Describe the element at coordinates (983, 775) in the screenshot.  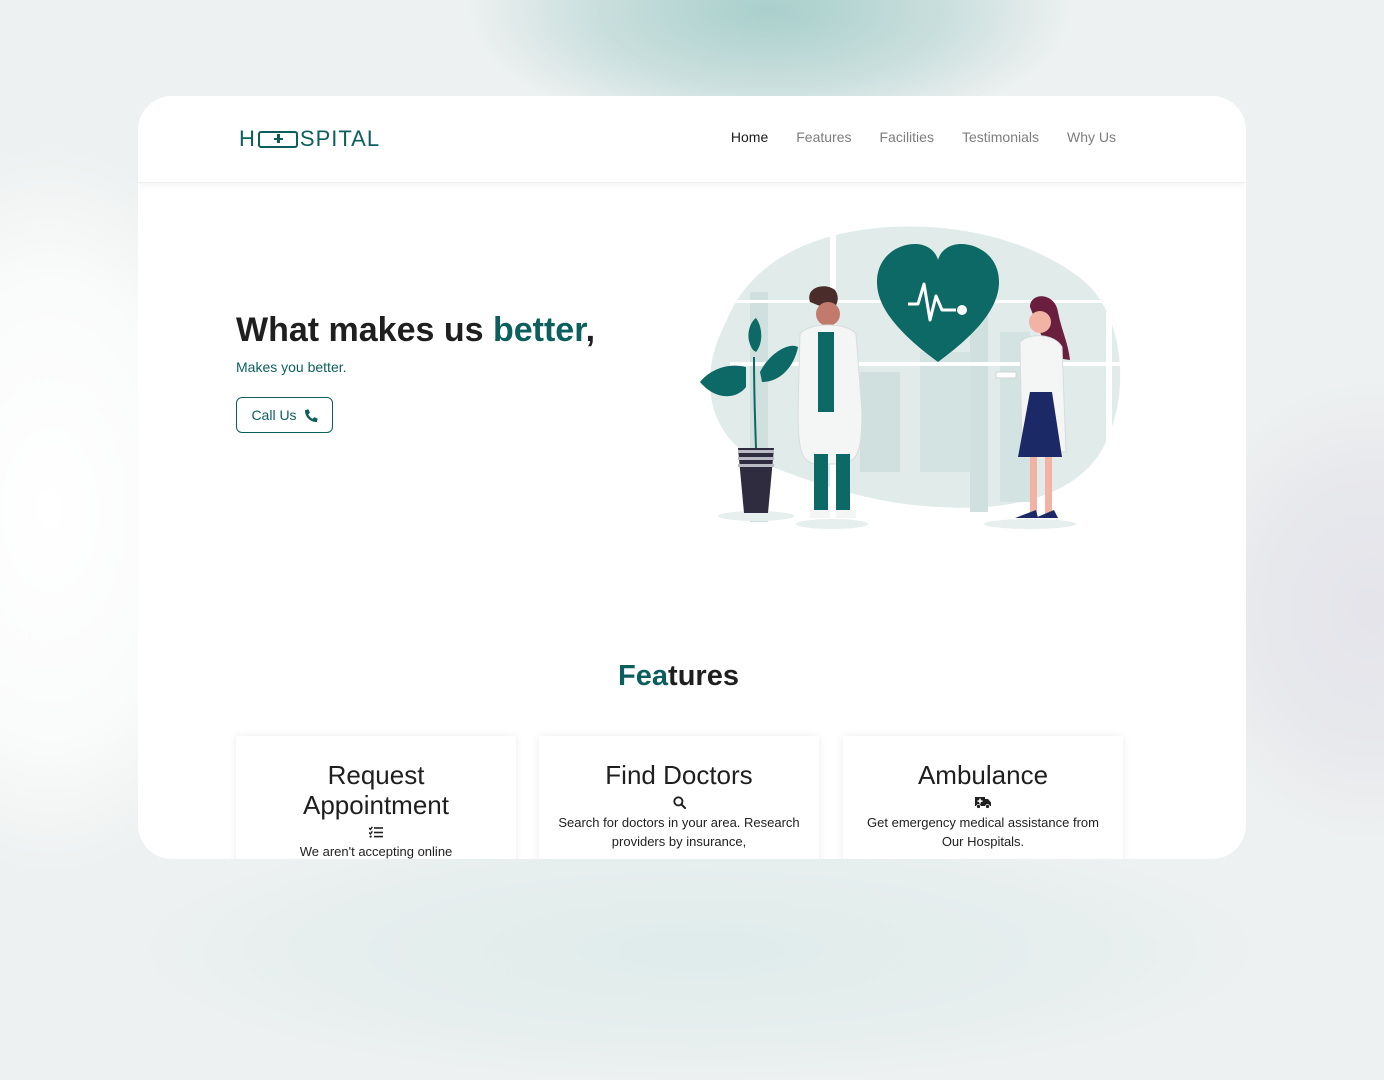
I see `card-title: Ambulance` at that location.